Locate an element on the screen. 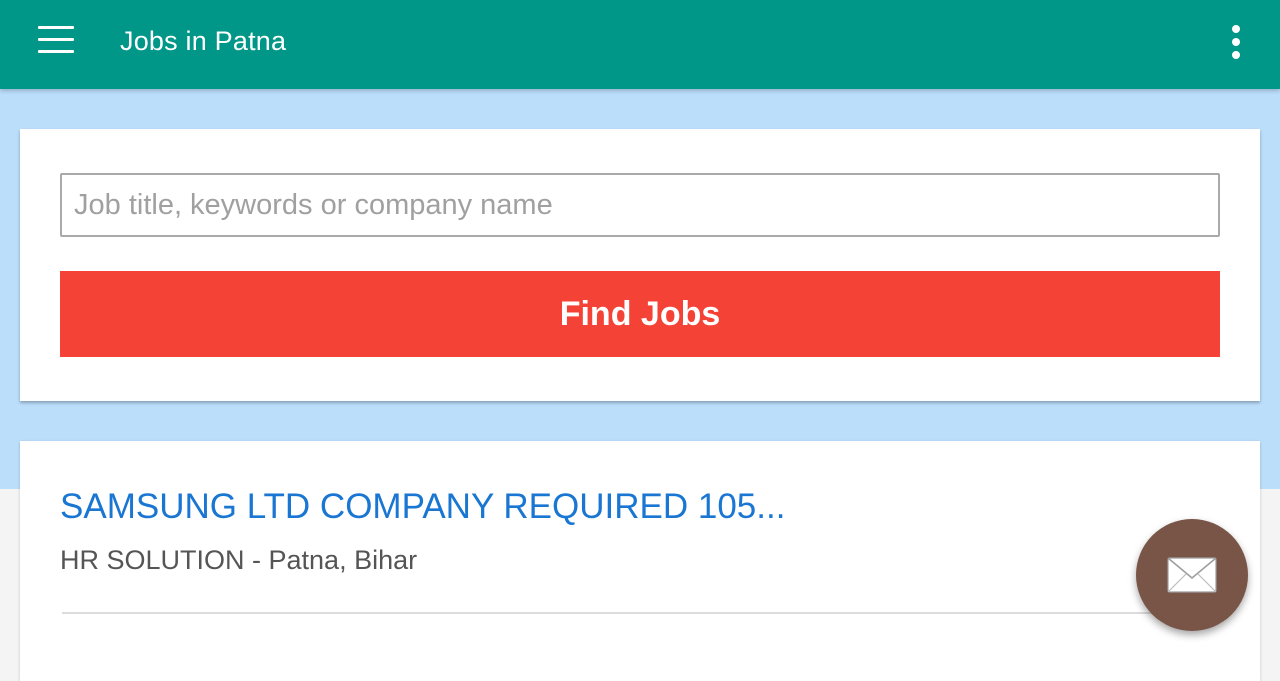 This screenshot has height=681, width=1280. hamburger-menu-icon is located at coordinates (56, 42).